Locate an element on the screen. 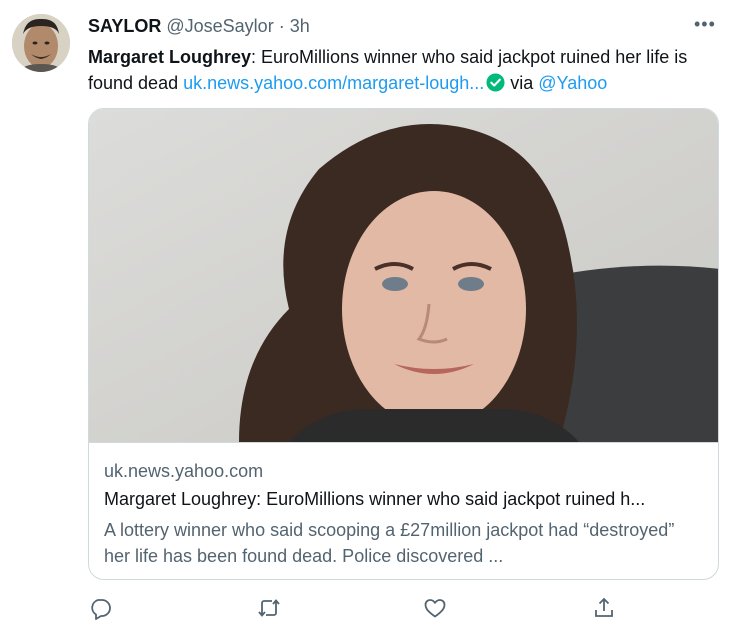 The width and height of the screenshot is (756, 631). avatar-photo is located at coordinates (41, 43).